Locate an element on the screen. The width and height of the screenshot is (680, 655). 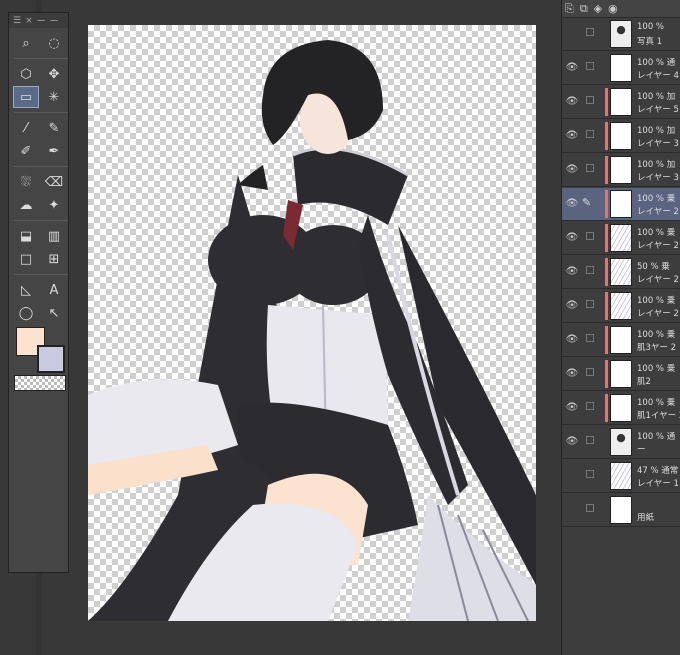
clip-layer-icon: ⧉ is located at coordinates (584, 9).